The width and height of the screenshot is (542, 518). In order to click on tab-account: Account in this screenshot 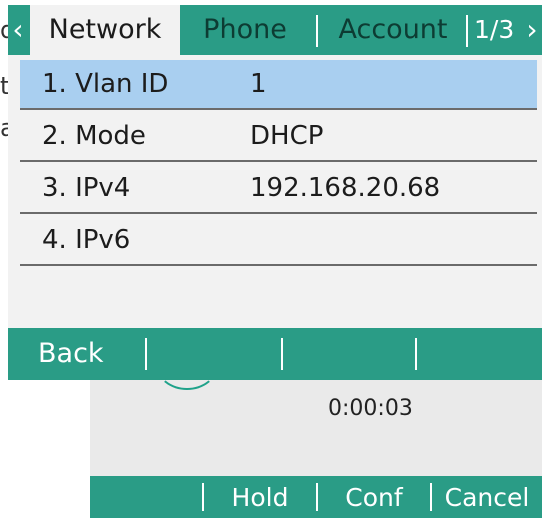, I will do `click(393, 30)`.